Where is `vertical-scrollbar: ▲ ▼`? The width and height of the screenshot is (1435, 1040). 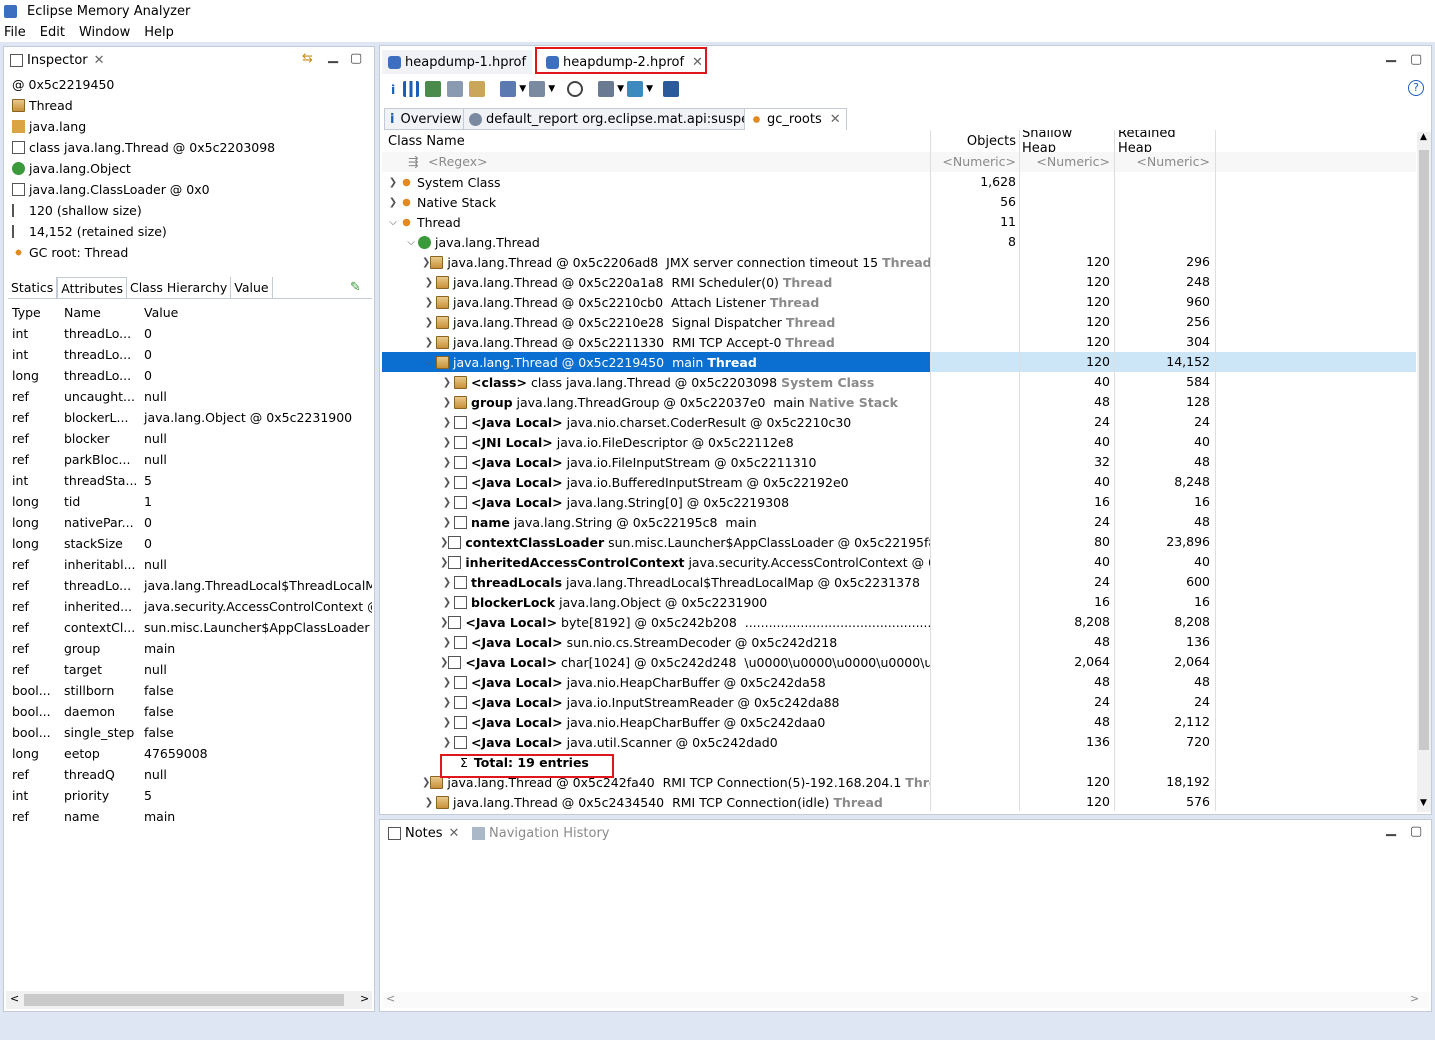 vertical-scrollbar: ▲ ▼ is located at coordinates (1424, 472).